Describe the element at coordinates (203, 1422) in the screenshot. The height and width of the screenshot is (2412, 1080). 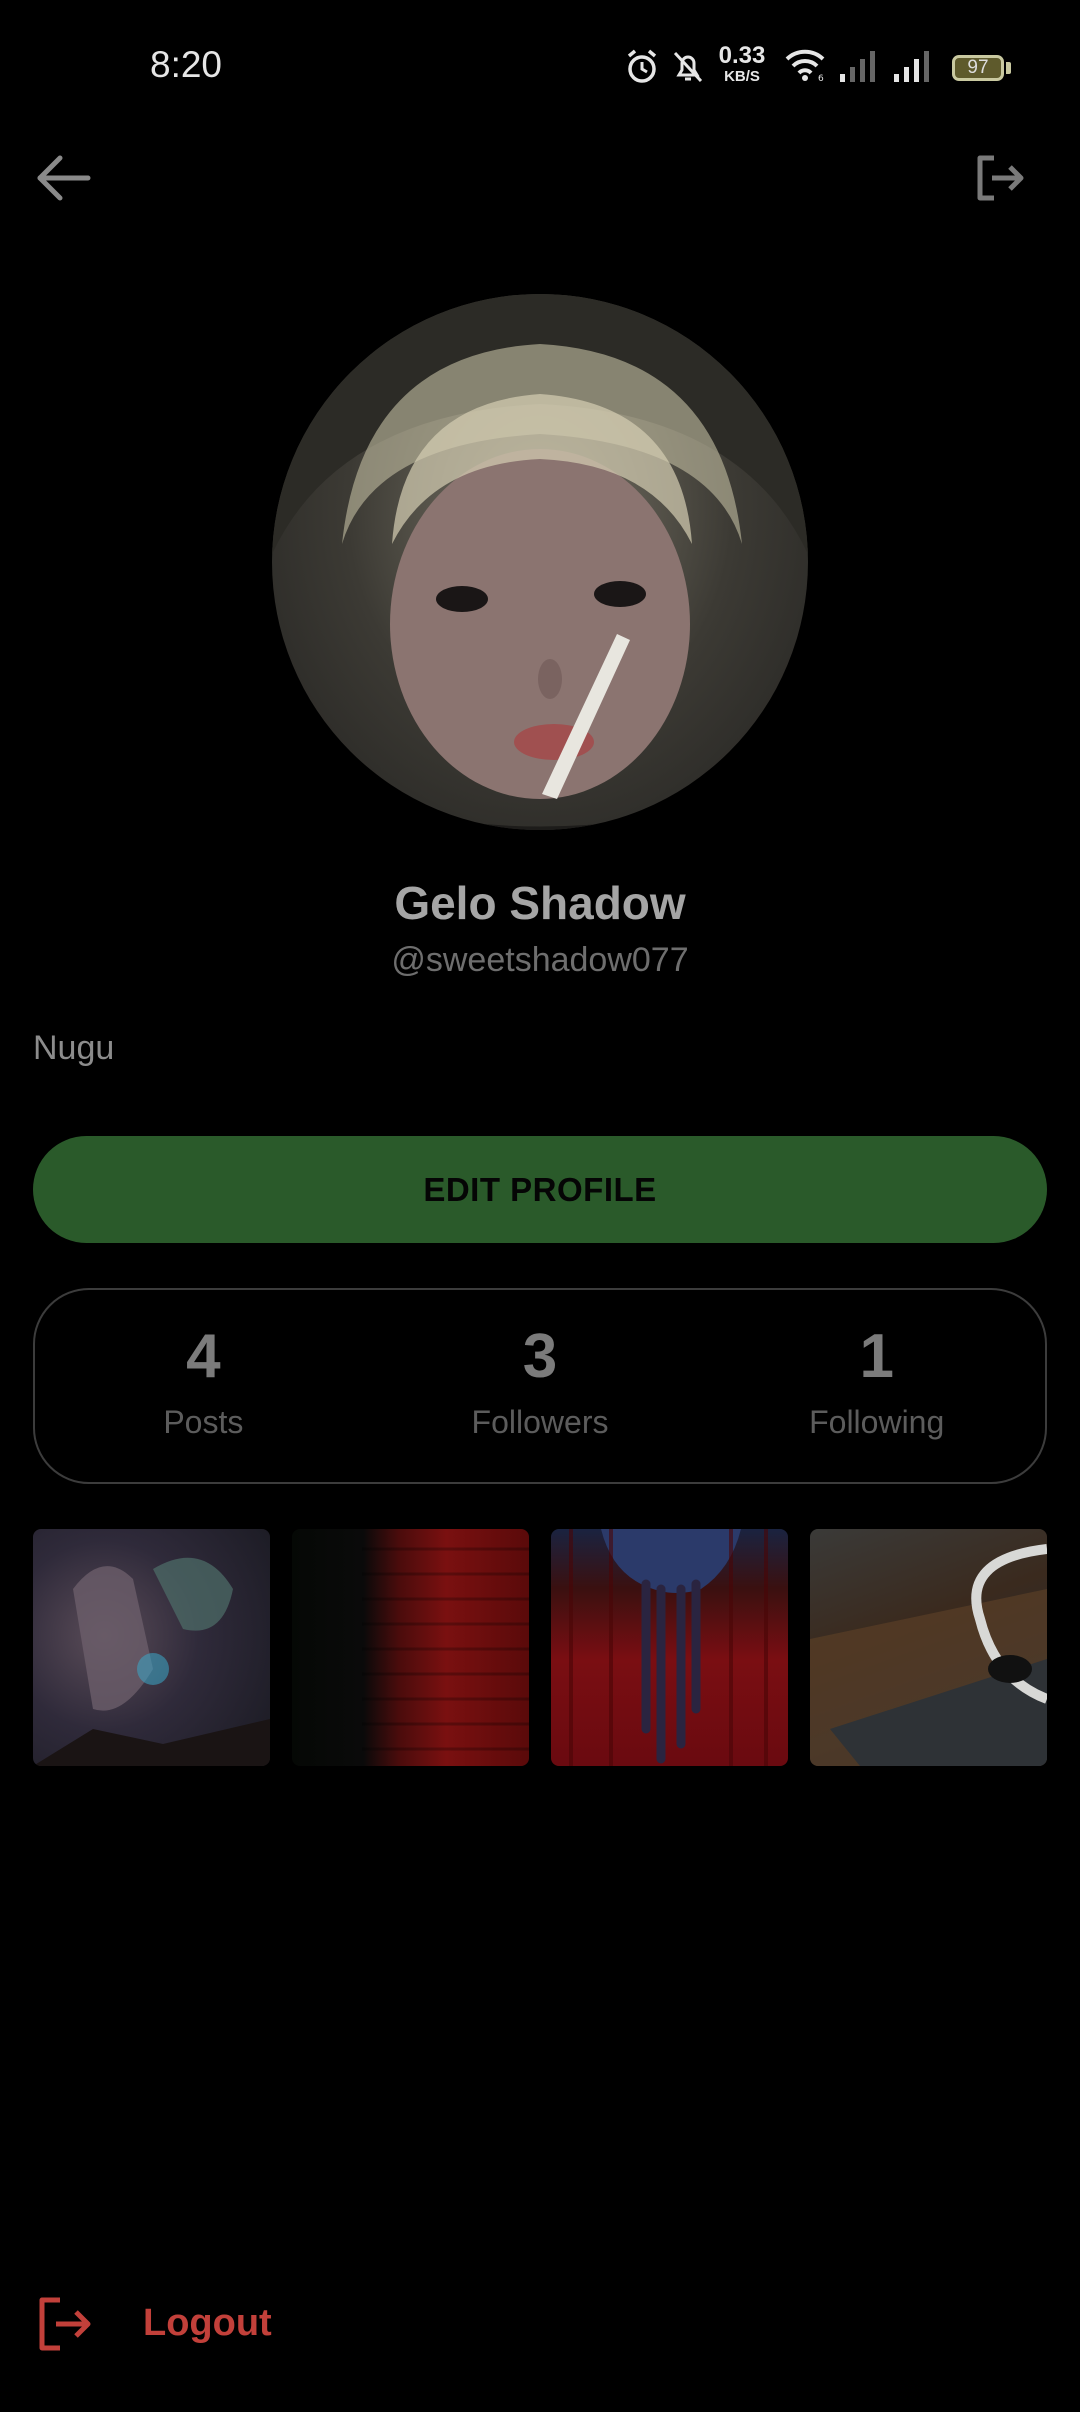
I see `stat-label: Posts` at that location.